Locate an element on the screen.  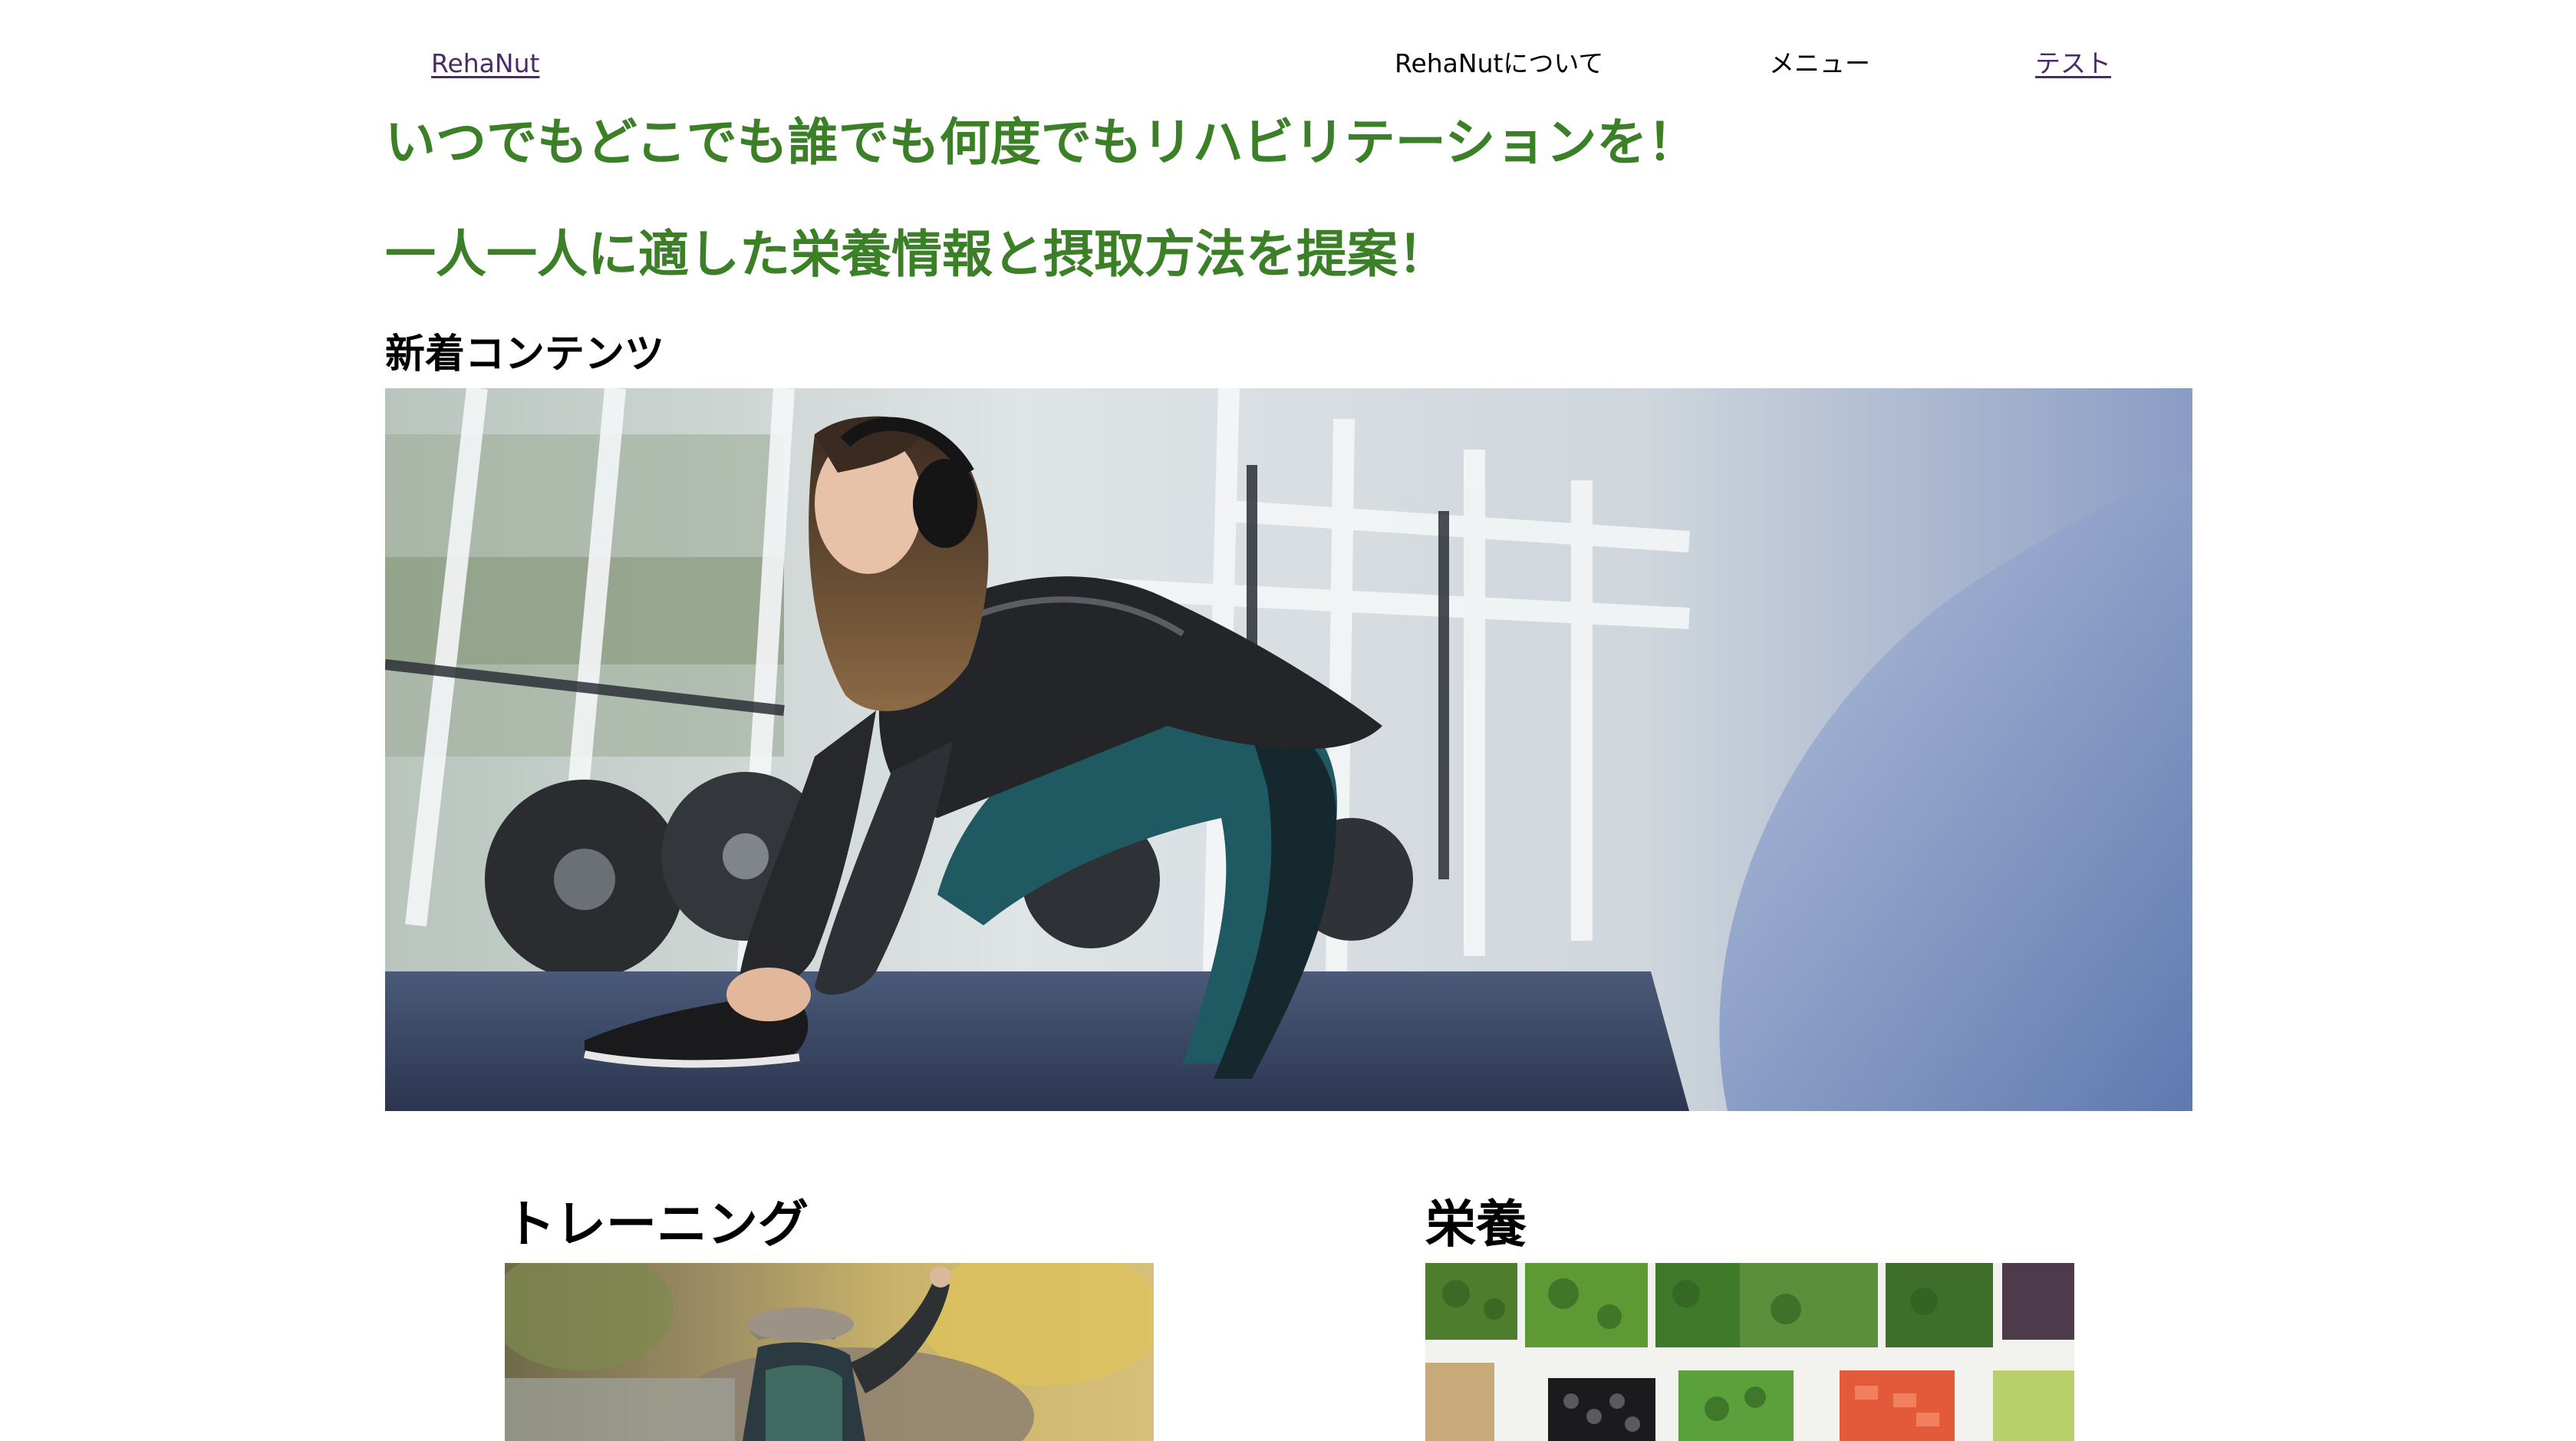
nutrition-image is located at coordinates (1749, 1352).